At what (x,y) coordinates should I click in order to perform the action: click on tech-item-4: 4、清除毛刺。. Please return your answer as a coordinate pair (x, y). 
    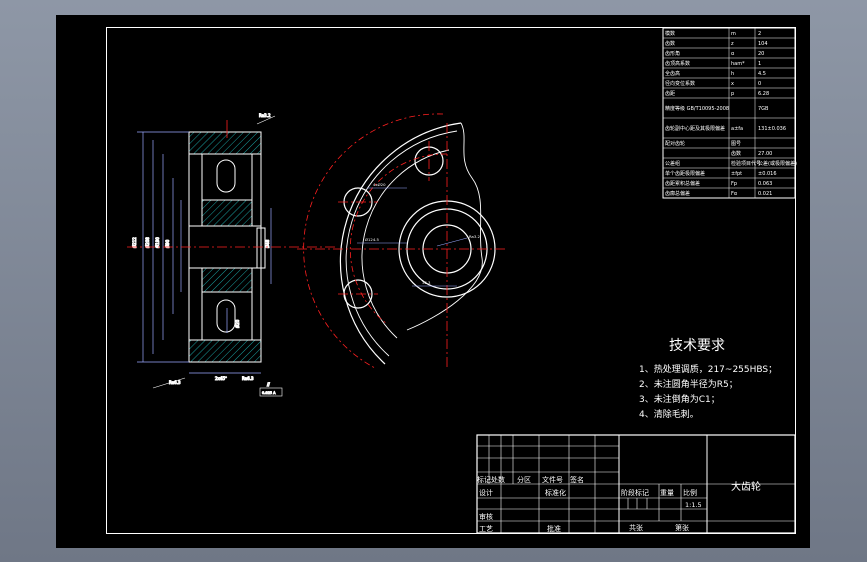
    Looking at the image, I should click on (669, 414).